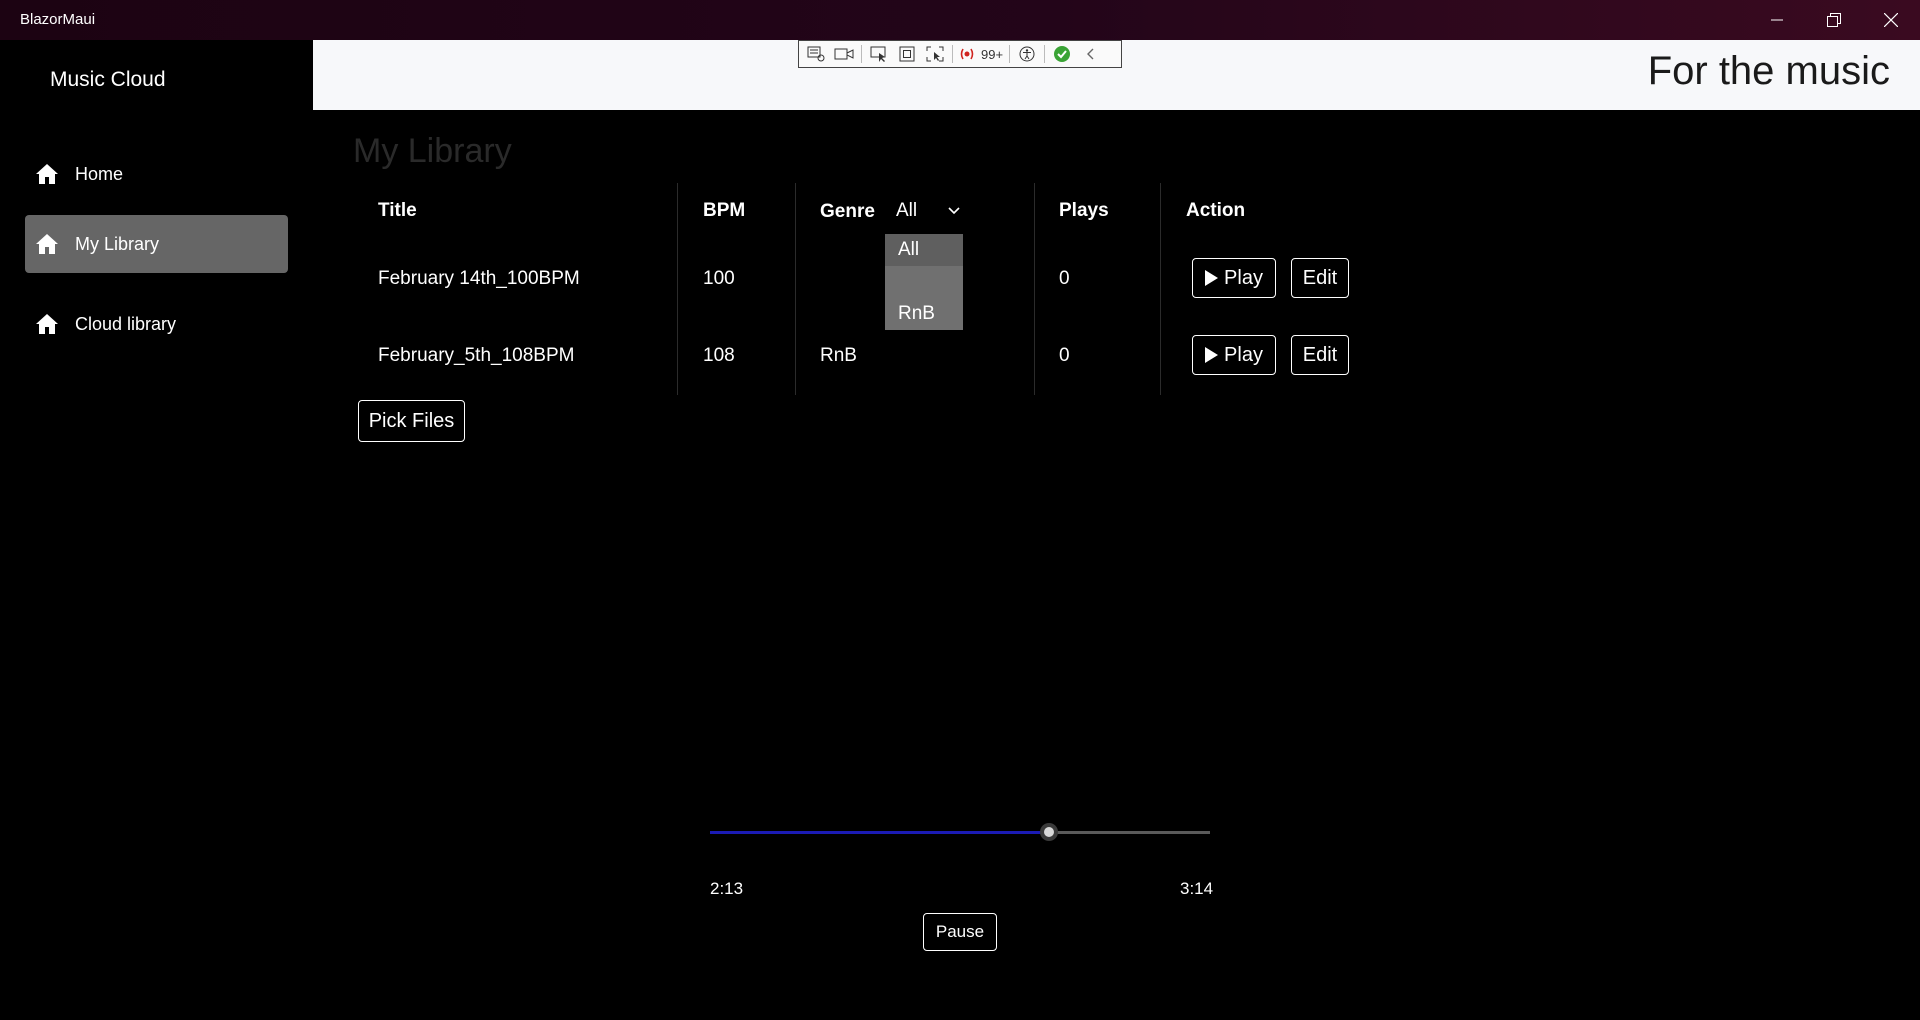 This screenshot has width=1920, height=1020. I want to click on sidebar-item-home: Home, so click(156, 174).